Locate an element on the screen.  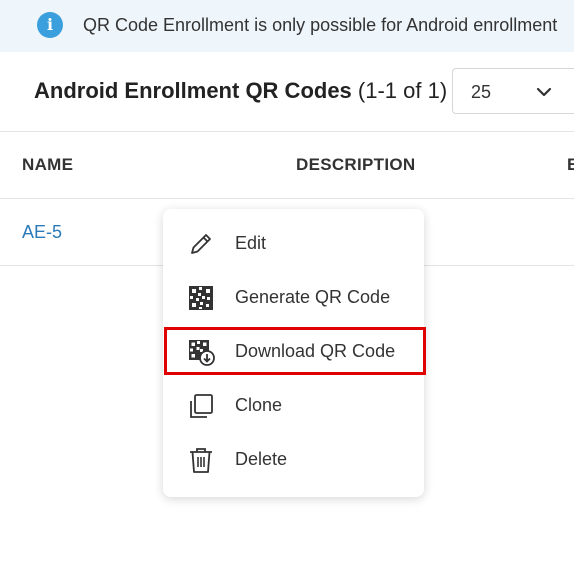
page-size-select: 25 is located at coordinates (513, 91).